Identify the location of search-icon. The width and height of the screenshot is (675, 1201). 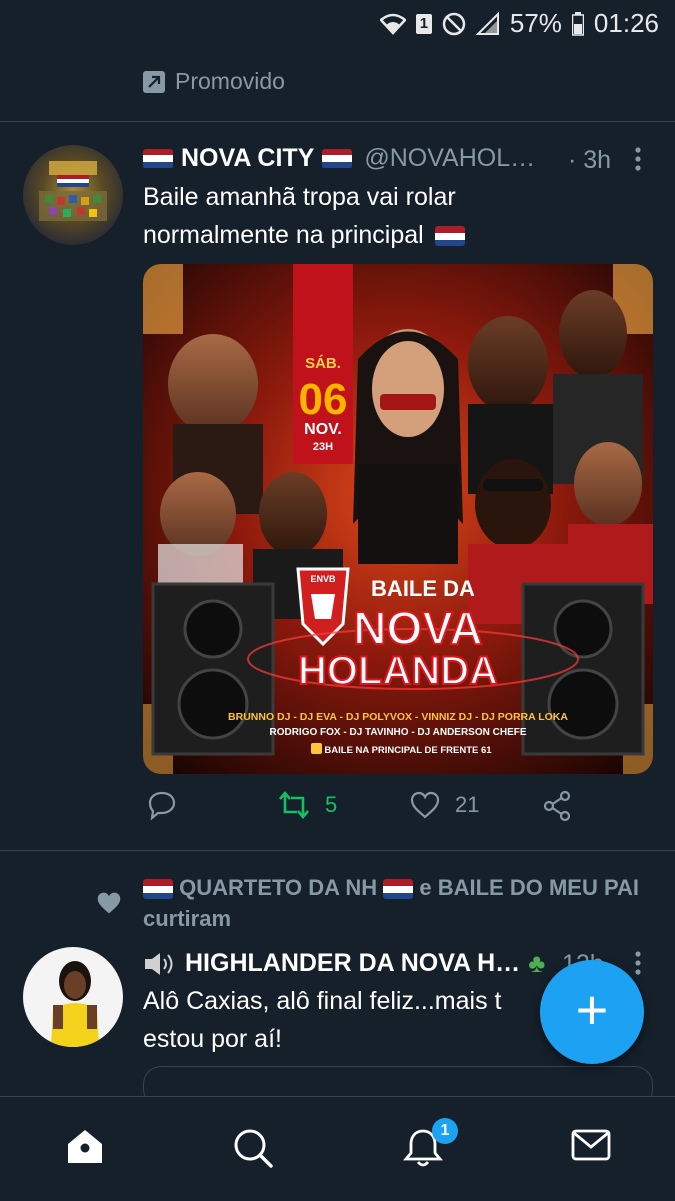
(253, 1148).